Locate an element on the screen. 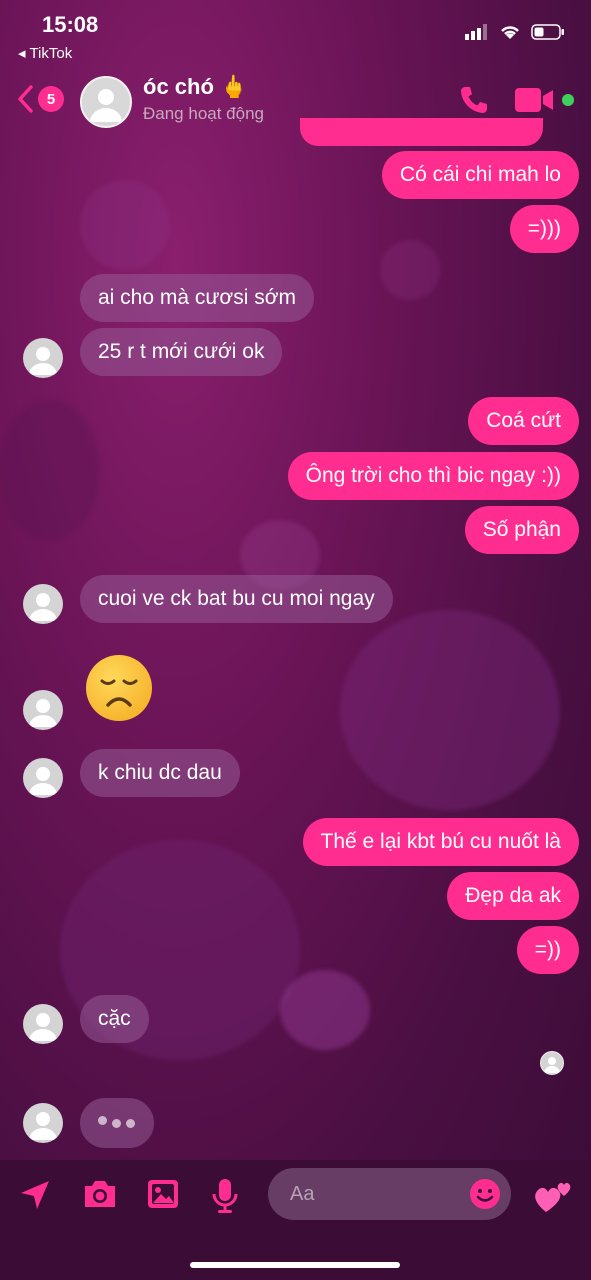 This screenshot has height=1280, width=591. message-incoming: k chiu dc dau is located at coordinates (160, 773).